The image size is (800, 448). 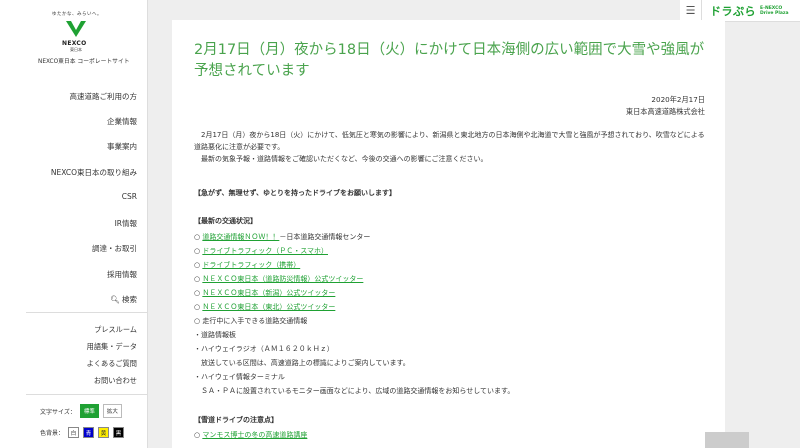 I want to click on list-item: ○ 道路交通情報ＮＯＷ！！－日本道路交通情報センター, so click(x=282, y=237).